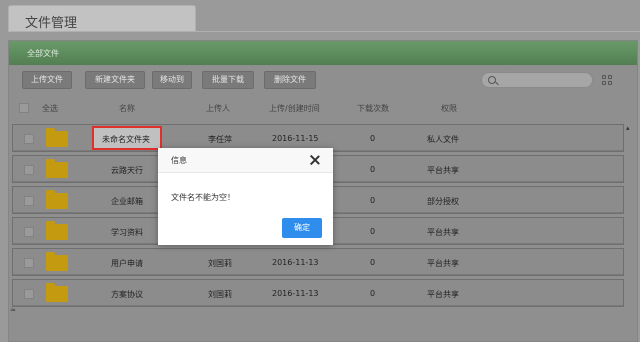 This screenshot has height=342, width=640. What do you see at coordinates (127, 294) in the screenshot?
I see `cell-name: 方案协议` at bounding box center [127, 294].